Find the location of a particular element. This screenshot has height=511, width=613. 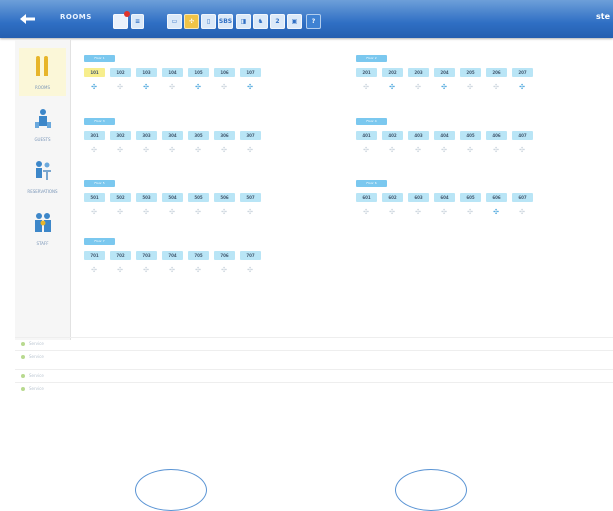

room-tile: 702 is located at coordinates (120, 255).